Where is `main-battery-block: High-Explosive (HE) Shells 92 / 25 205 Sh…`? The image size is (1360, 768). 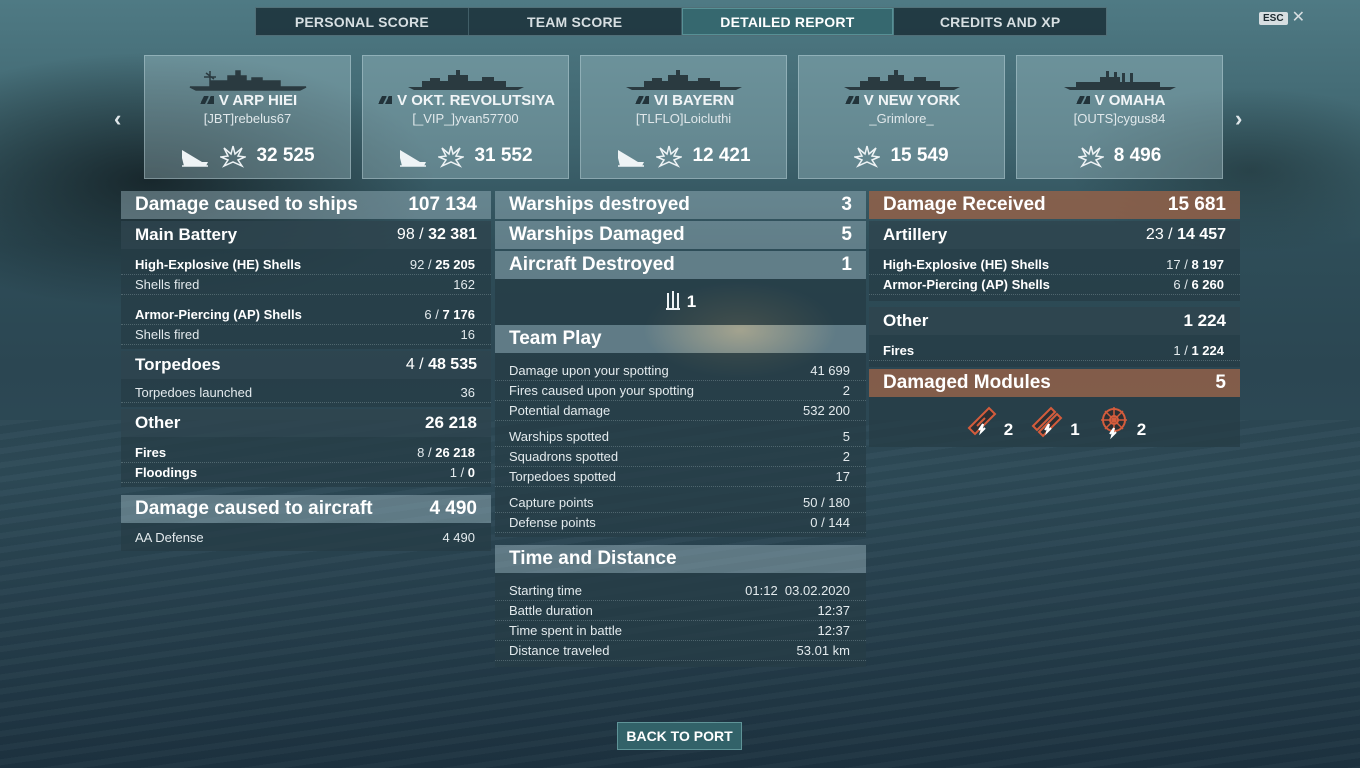
main-battery-block: High-Explosive (HE) Shells 92 / 25 205 Sh… is located at coordinates (306, 299).